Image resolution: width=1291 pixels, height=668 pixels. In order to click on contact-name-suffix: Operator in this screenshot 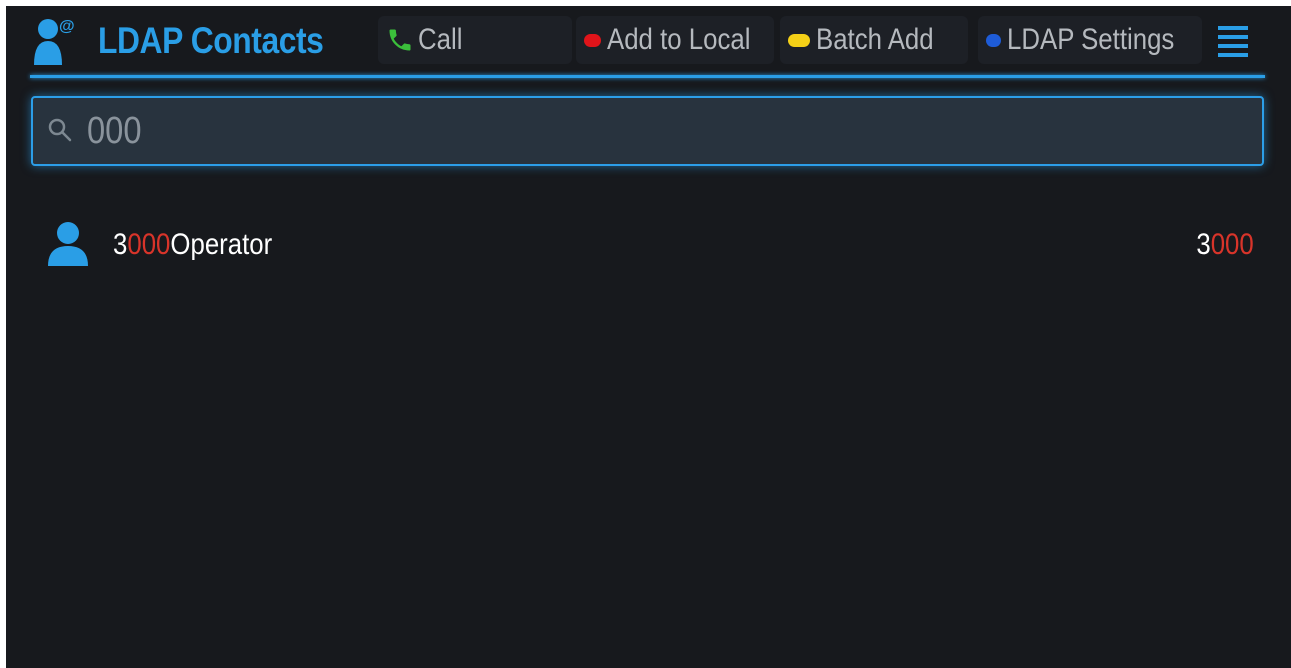, I will do `click(221, 244)`.